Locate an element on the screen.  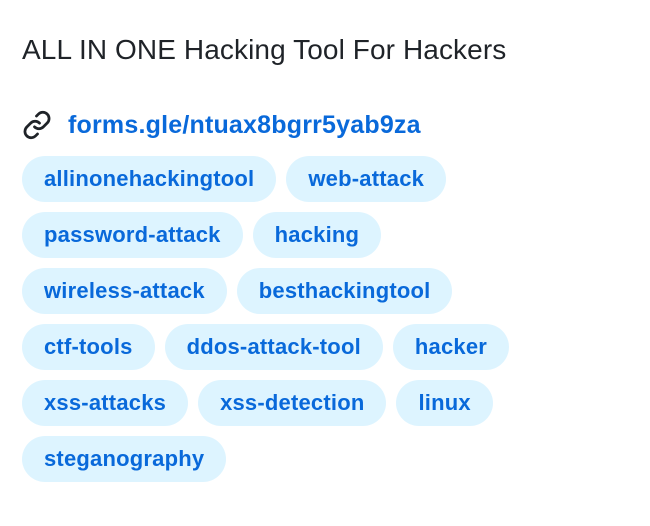
topic-tag: xss-attacks is located at coordinates (105, 403).